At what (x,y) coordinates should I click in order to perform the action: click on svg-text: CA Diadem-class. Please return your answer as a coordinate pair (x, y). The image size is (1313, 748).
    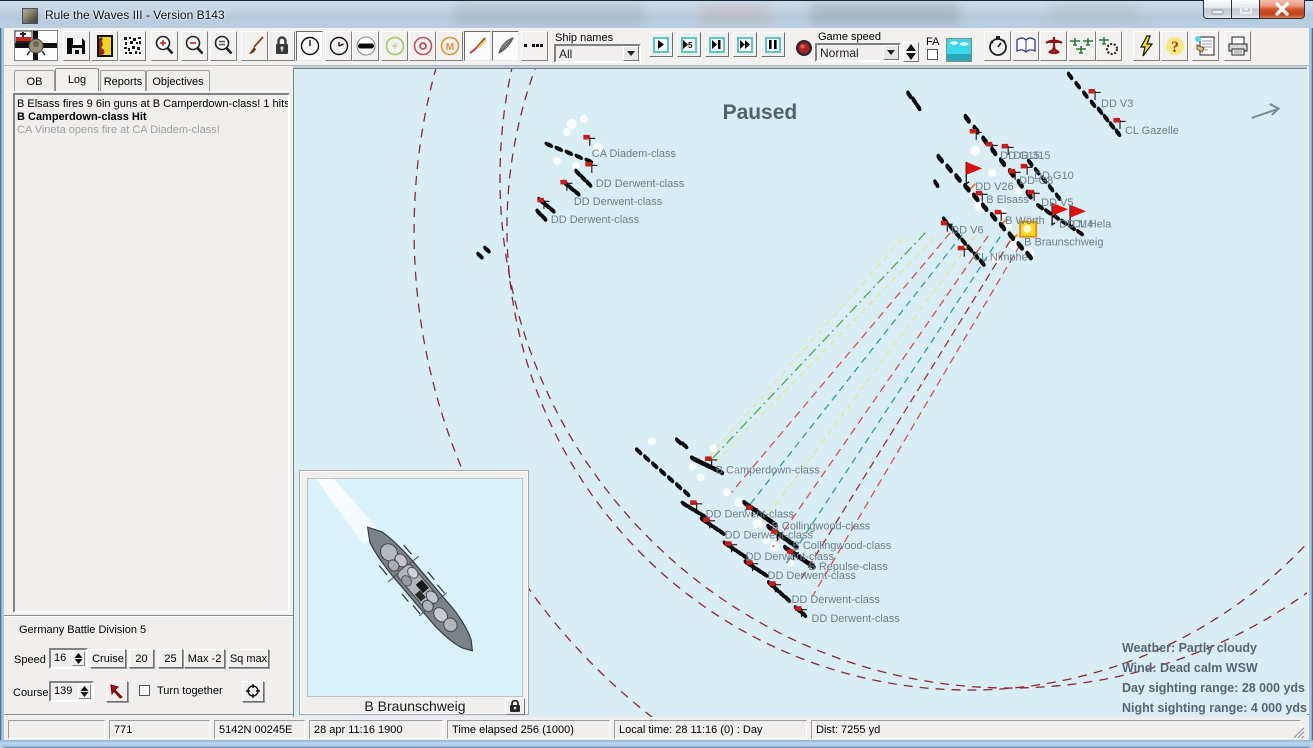
    Looking at the image, I should click on (634, 154).